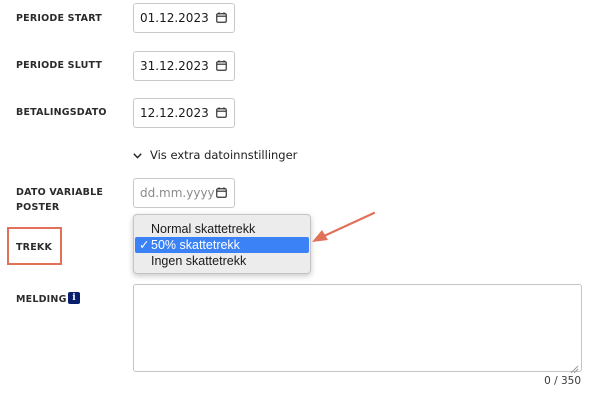 This screenshot has width=599, height=394. I want to click on melding-char-counter: 0 / 350, so click(562, 381).